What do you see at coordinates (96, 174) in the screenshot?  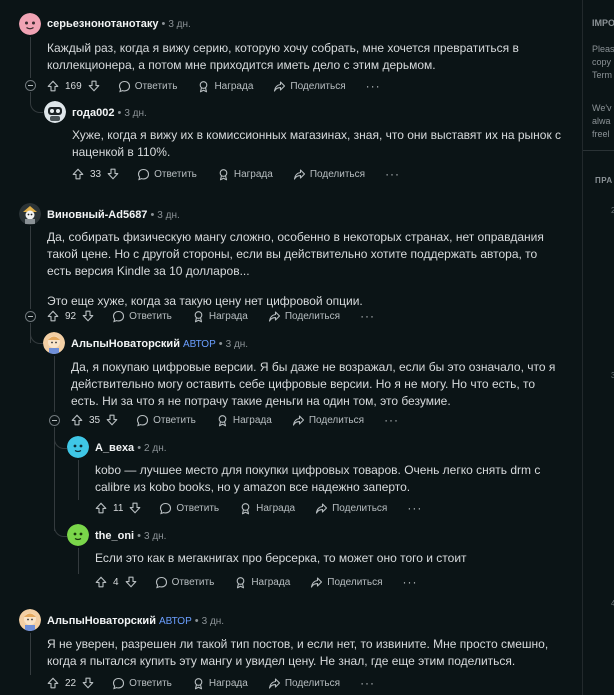 I see `vote-count: 33` at bounding box center [96, 174].